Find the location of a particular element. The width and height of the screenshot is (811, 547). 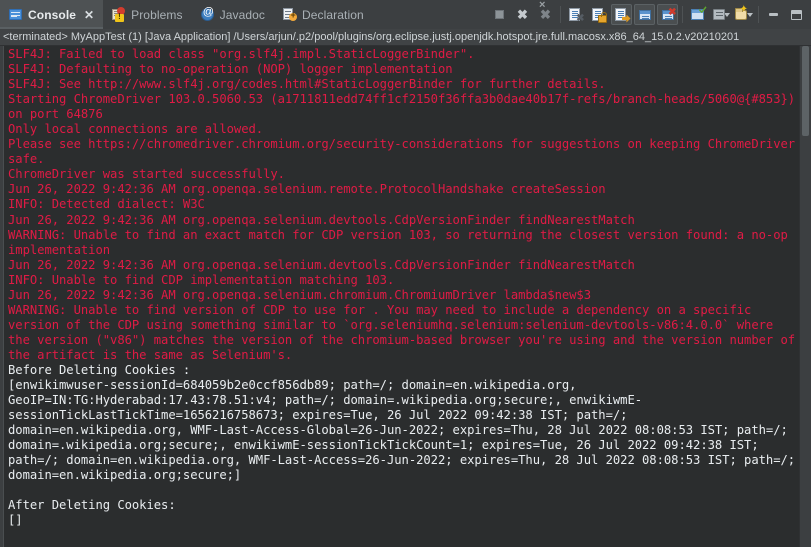

tab-problems: Problems is located at coordinates (147, 14).